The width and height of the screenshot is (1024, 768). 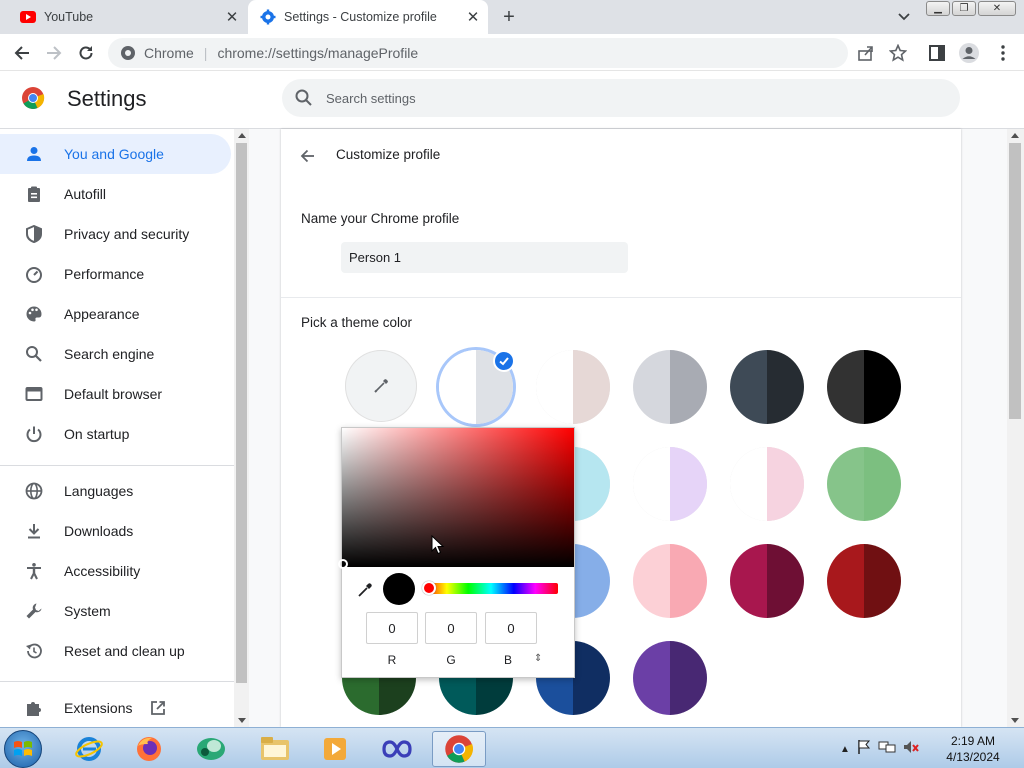 What do you see at coordinates (973, 757) in the screenshot?
I see `clock-date: 4/13/2024` at bounding box center [973, 757].